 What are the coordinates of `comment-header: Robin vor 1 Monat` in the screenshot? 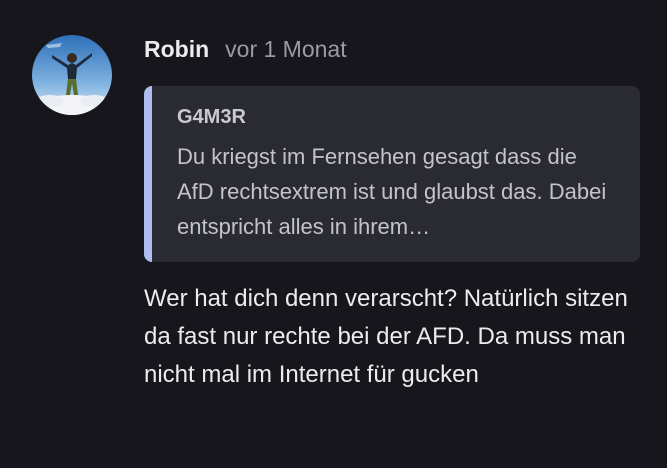 It's located at (245, 51).